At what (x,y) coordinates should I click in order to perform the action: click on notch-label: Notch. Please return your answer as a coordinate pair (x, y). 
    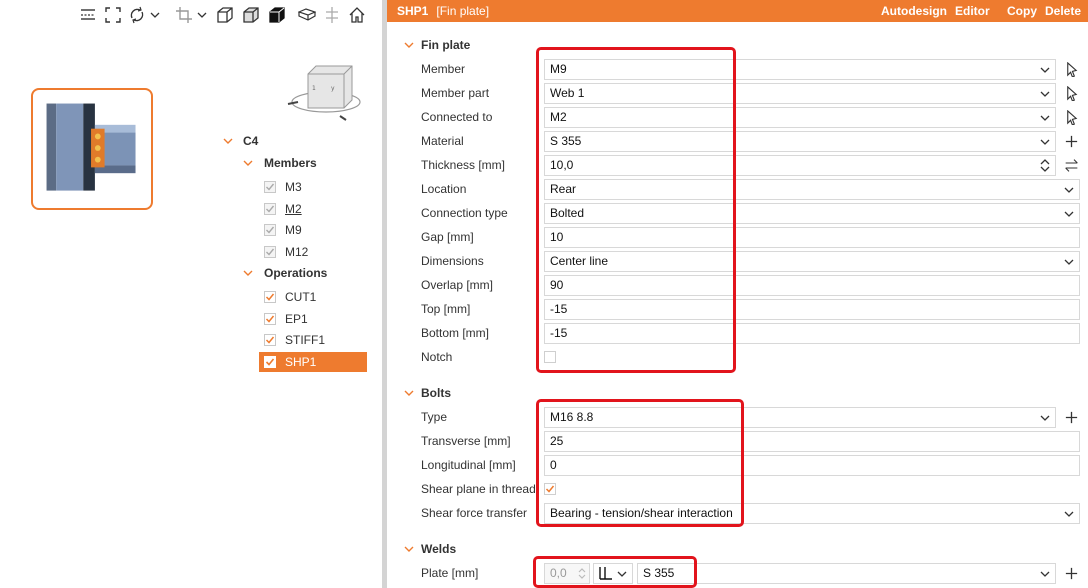
    Looking at the image, I should click on (437, 357).